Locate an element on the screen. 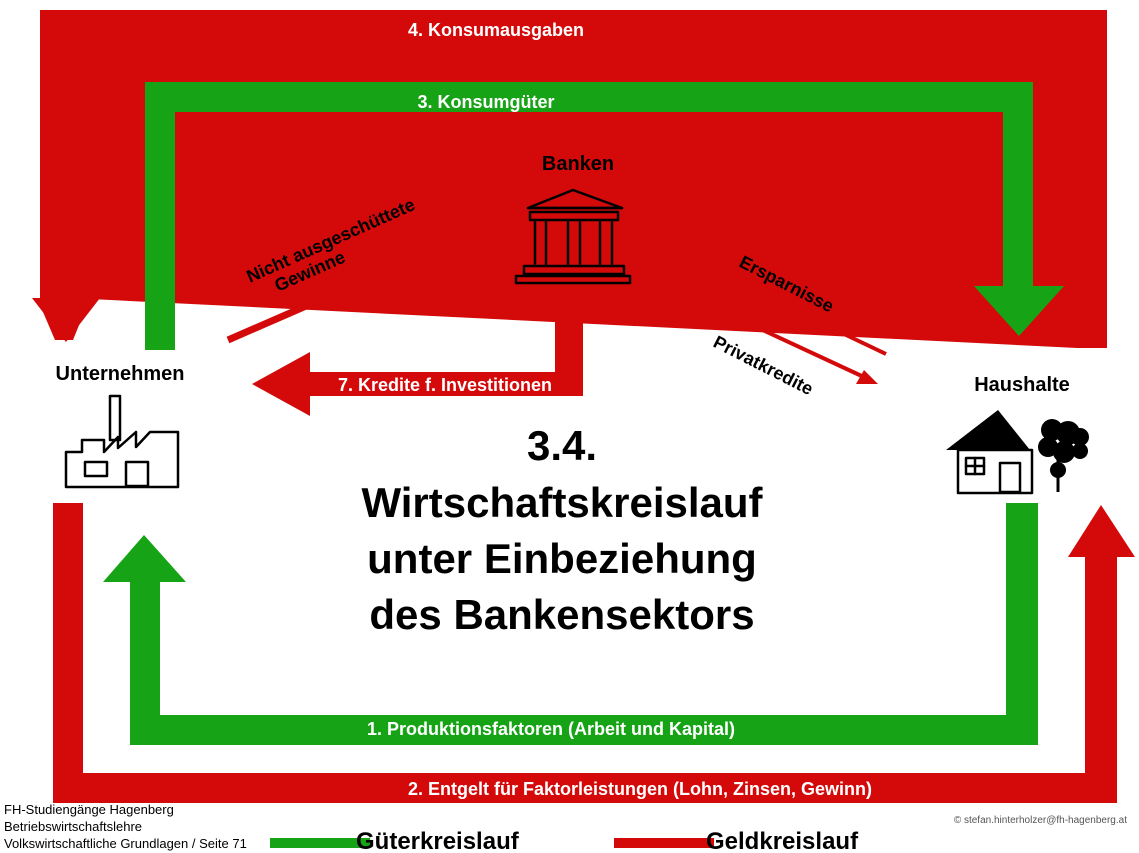 This screenshot has height=853, width=1139. copyright-notice: © stefan.hinterholzer@fh-hagenberg.at is located at coordinates (1040, 820).